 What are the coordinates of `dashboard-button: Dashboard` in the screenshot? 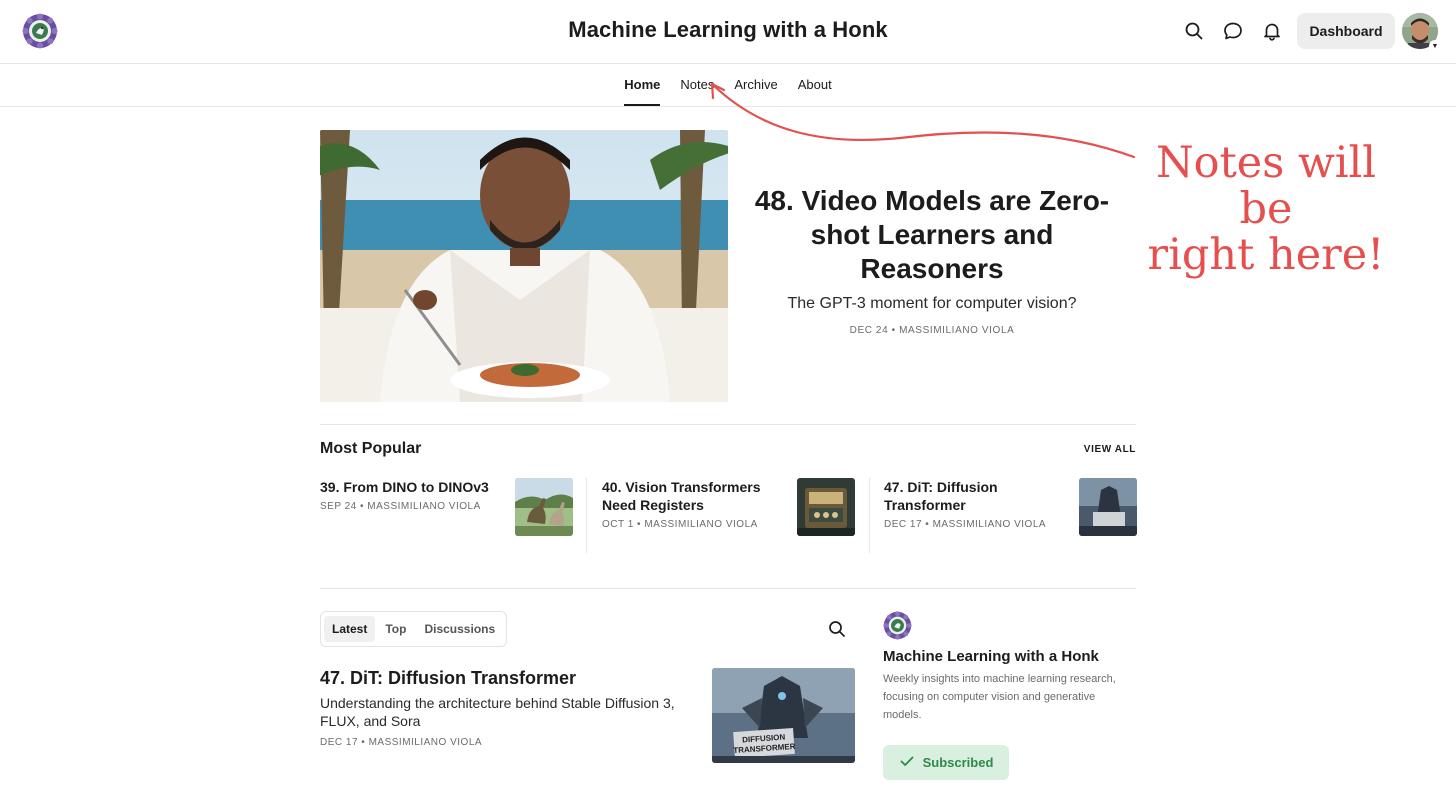 It's located at (1346, 31).